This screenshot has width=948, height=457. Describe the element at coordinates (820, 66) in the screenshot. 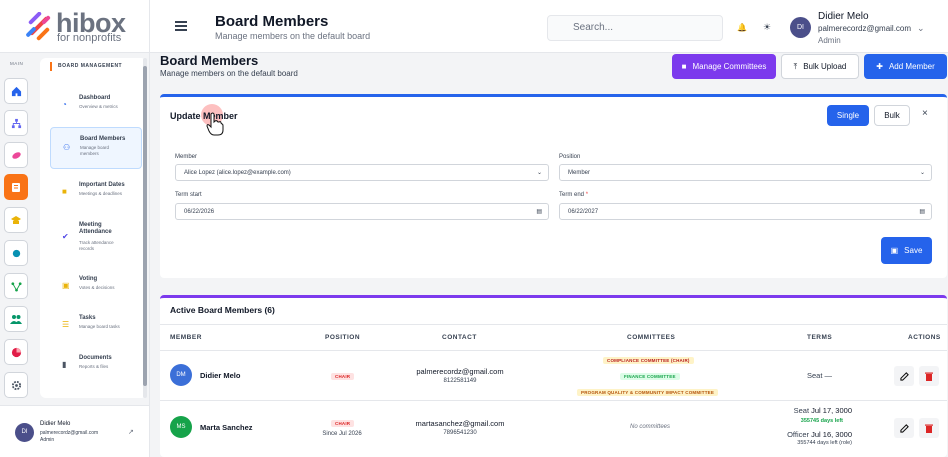

I see `bulk-upload-button: ⤒ Bulk Upload` at that location.